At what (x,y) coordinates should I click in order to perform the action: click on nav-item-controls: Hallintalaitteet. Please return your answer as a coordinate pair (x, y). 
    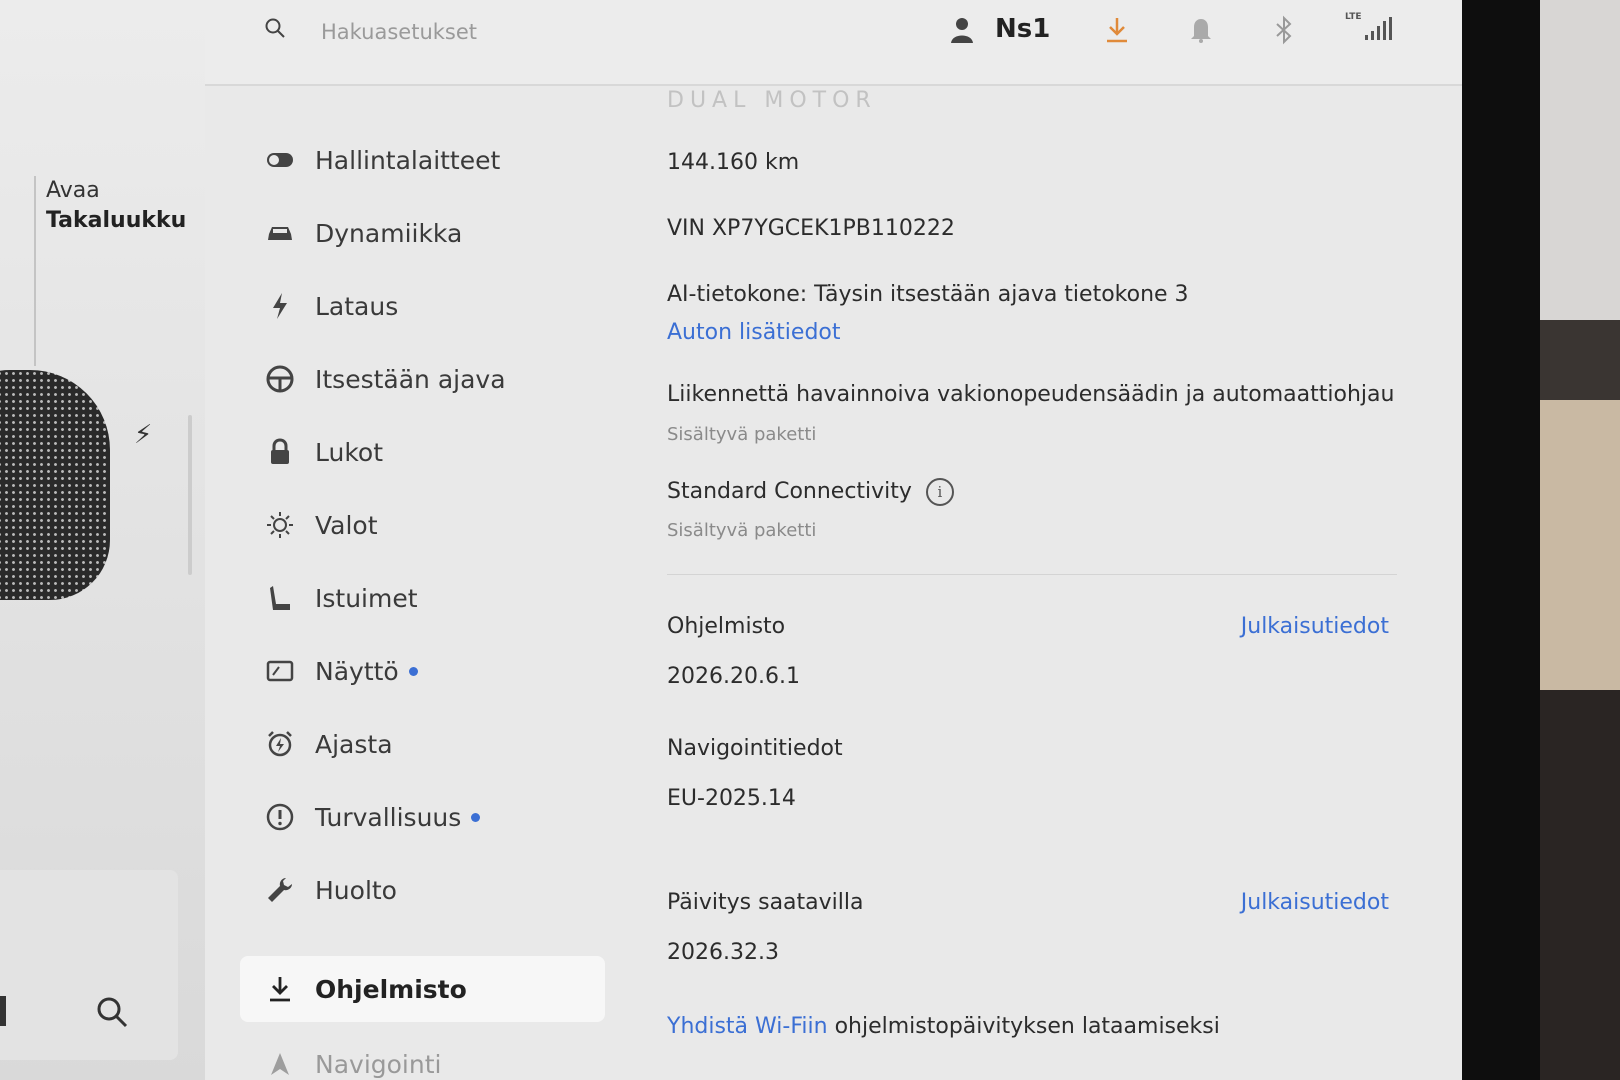
    Looking at the image, I should click on (430, 160).